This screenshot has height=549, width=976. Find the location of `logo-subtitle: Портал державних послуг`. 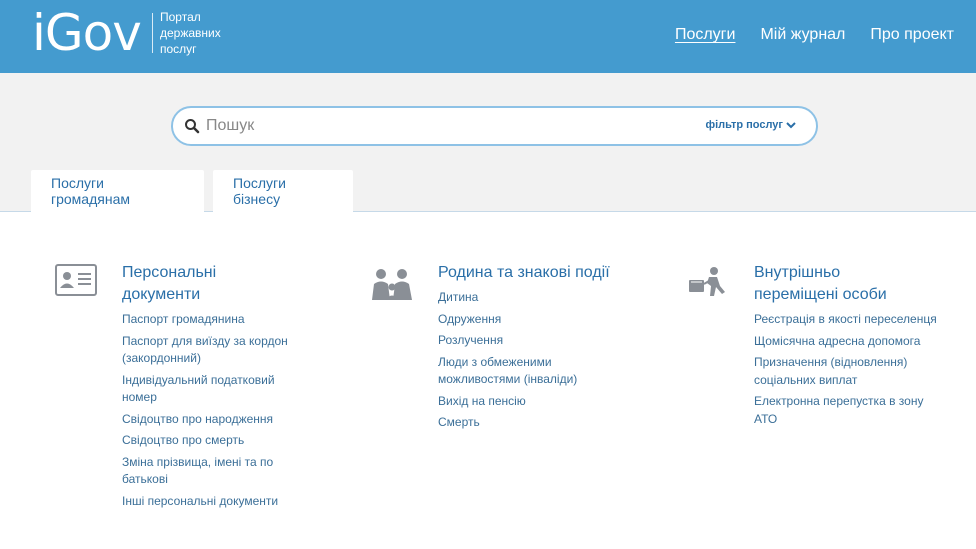

logo-subtitle: Портал державних послуг is located at coordinates (200, 33).